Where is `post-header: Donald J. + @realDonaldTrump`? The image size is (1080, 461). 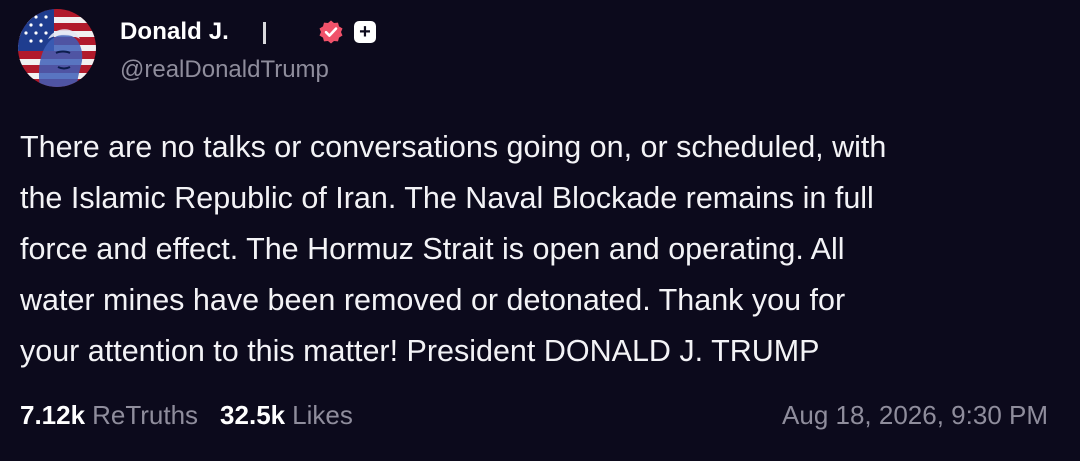 post-header: Donald J. + @realDonaldTrump is located at coordinates (248, 49).